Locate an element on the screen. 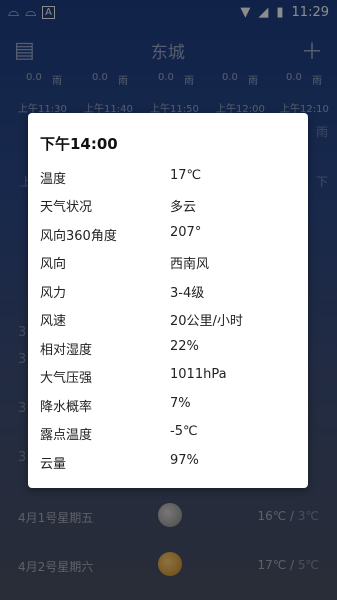 The height and width of the screenshot is (600, 337). detail-row: 风向360角度 207° is located at coordinates (170, 235).